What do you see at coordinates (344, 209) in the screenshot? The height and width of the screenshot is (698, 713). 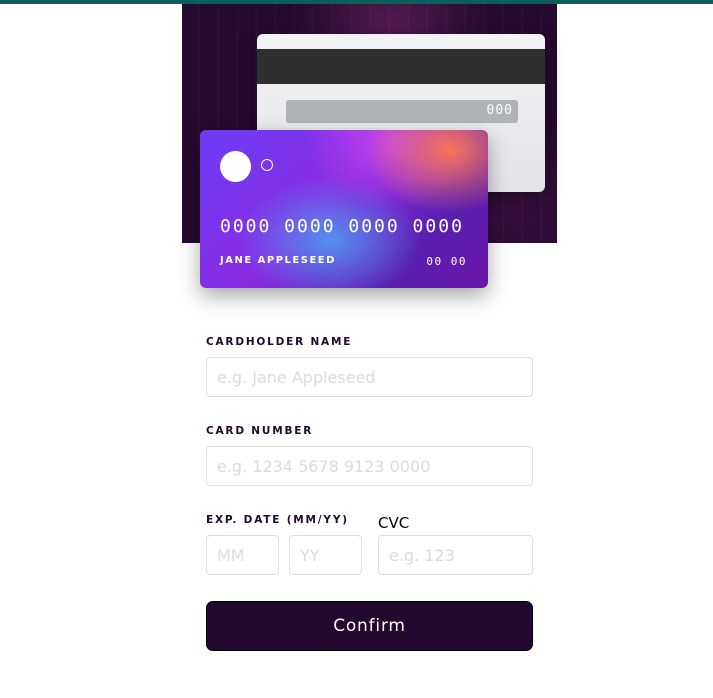 I see `card-front: 0000 0000 0000 0000 JANE APPLESEED 00 00` at bounding box center [344, 209].